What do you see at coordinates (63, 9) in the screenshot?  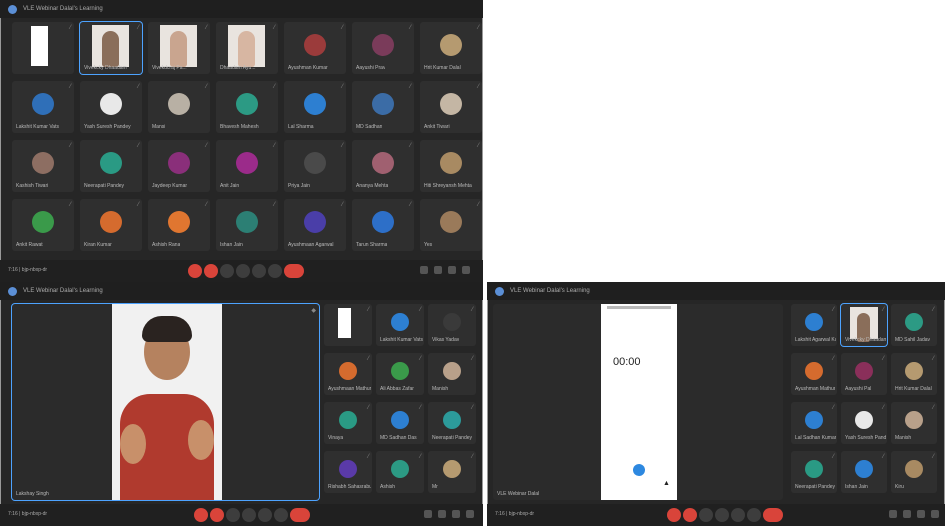 I see `window-title: VLE Webinar Dalal's Learning` at bounding box center [63, 9].